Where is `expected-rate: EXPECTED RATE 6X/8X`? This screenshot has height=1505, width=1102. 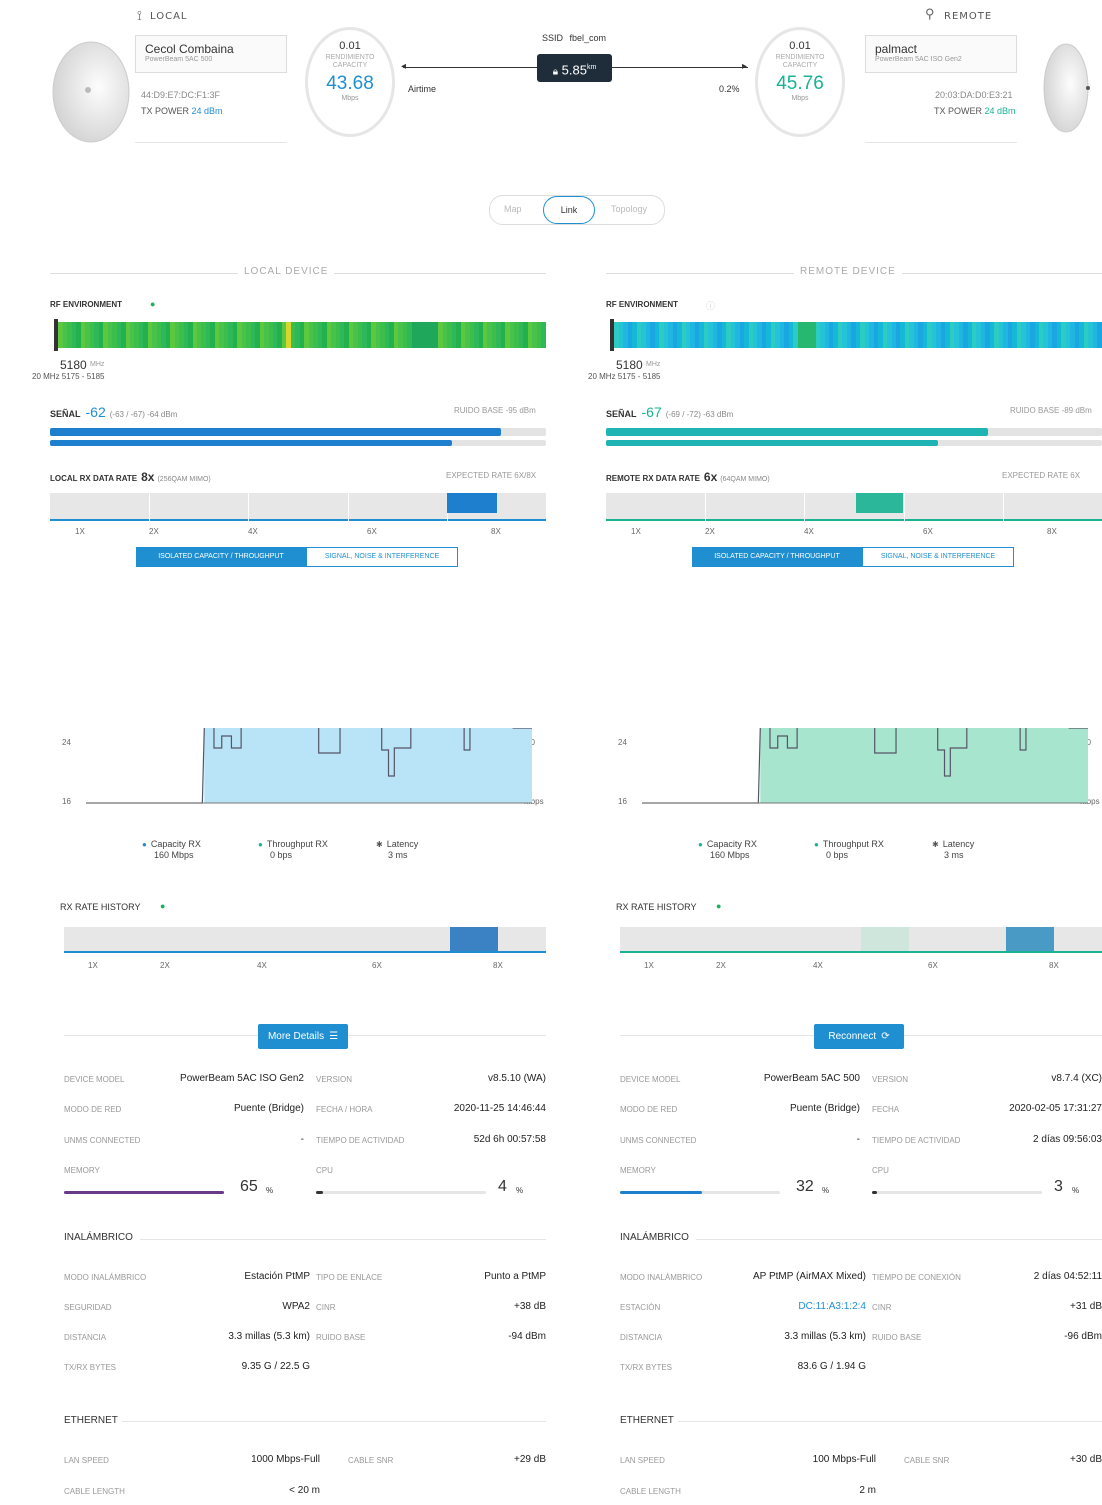
expected-rate: EXPECTED RATE 6X/8X is located at coordinates (491, 475).